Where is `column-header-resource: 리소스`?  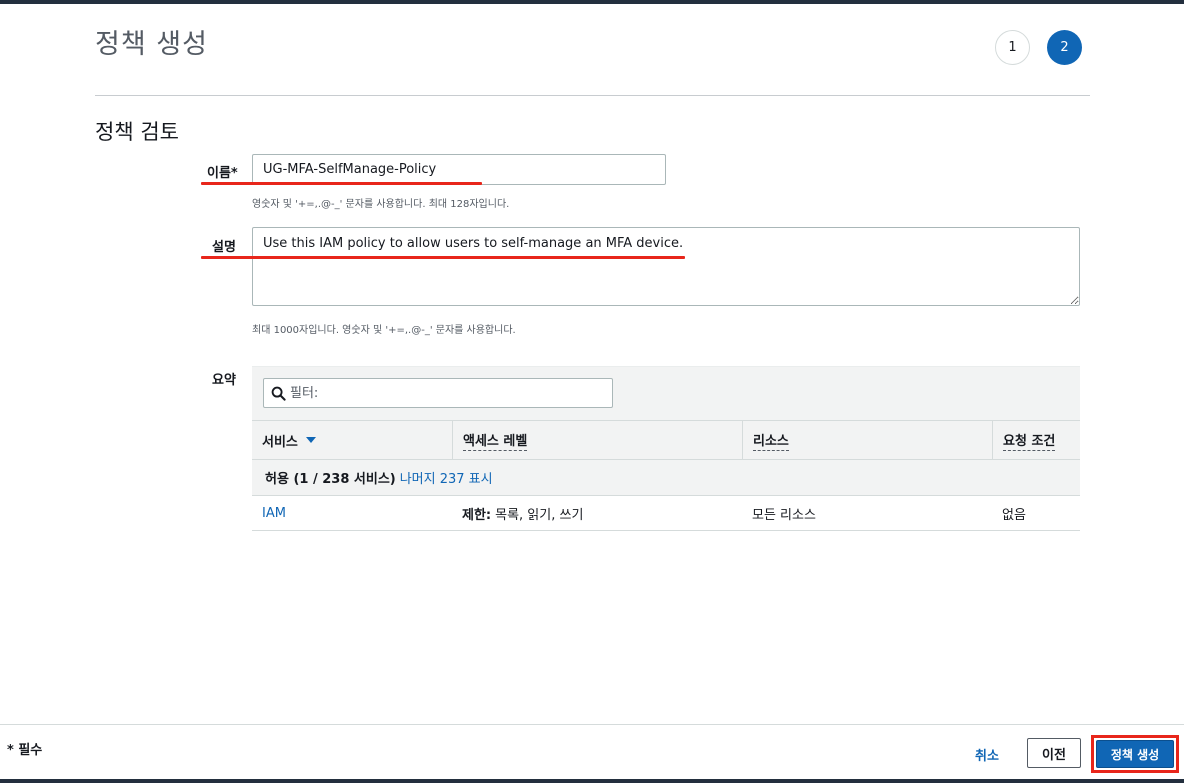
column-header-resource: 리소스 is located at coordinates (867, 440).